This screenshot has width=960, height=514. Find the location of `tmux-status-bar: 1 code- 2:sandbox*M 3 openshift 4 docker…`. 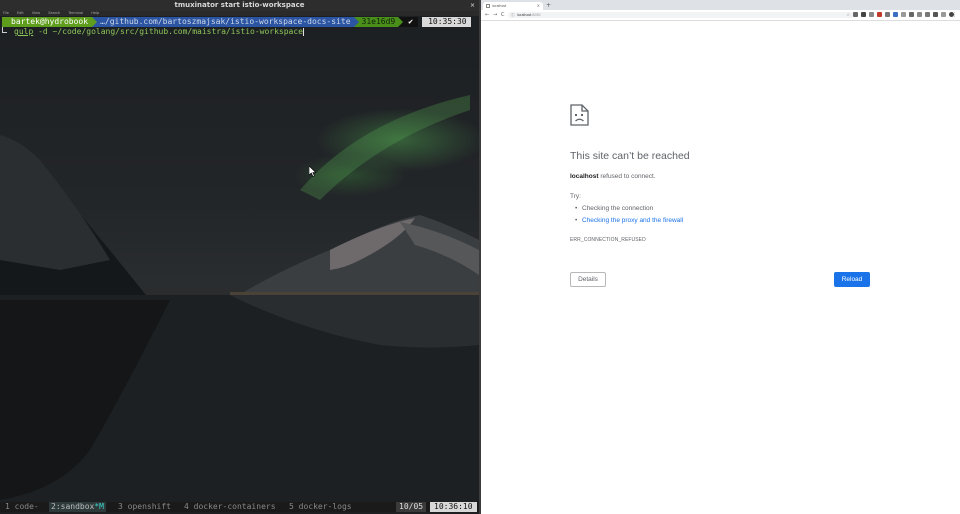

tmux-status-bar: 1 code- 2:sandbox*M 3 openshift 4 docker… is located at coordinates (239, 507).